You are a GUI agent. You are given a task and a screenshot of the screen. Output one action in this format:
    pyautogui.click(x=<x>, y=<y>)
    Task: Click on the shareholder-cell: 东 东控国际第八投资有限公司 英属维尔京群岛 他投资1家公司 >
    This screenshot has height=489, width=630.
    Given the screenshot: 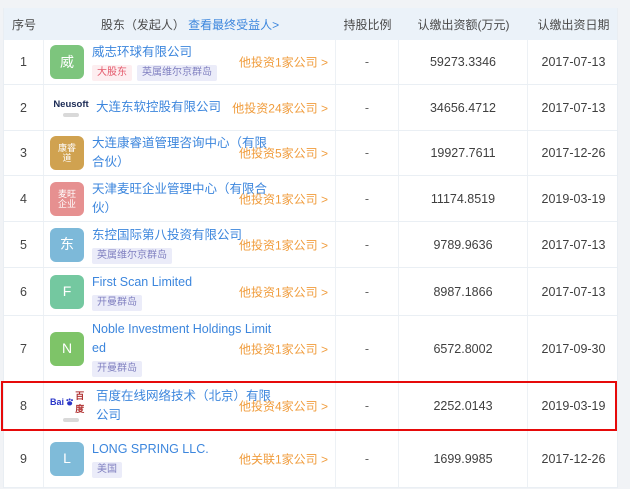 What is the action you would take?
    pyautogui.click(x=190, y=244)
    